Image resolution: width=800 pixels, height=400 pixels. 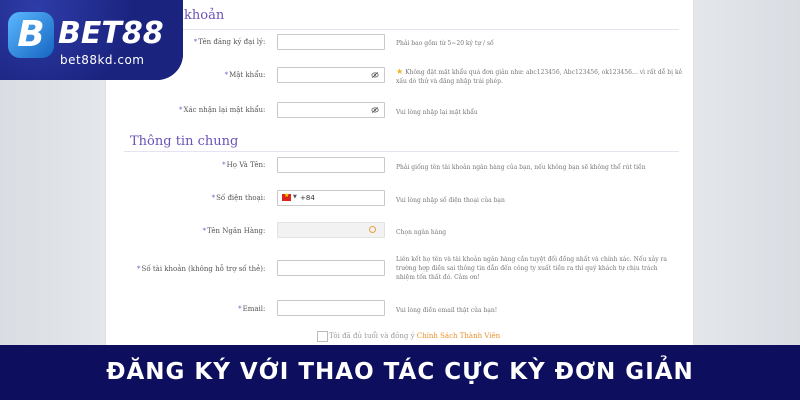 I want to click on full-name-label: *Họ Và Tên, so click(x=242, y=165).